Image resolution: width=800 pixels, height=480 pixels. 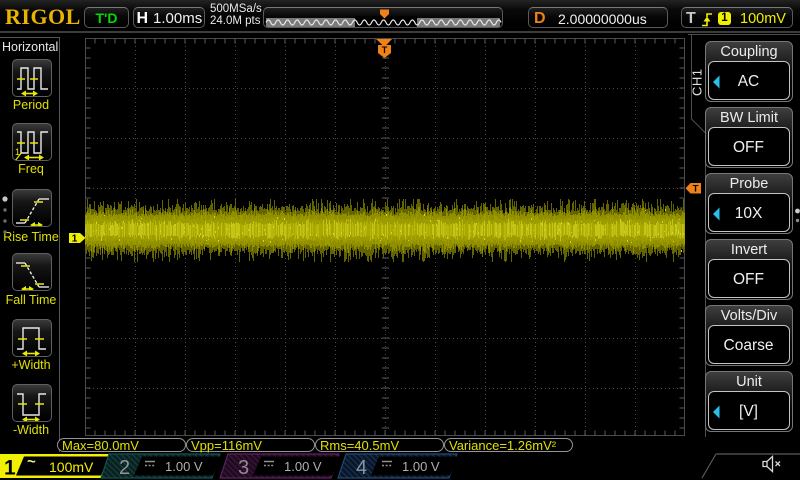 What do you see at coordinates (243, 468) in the screenshot?
I see `svg-text: 3` at bounding box center [243, 468].